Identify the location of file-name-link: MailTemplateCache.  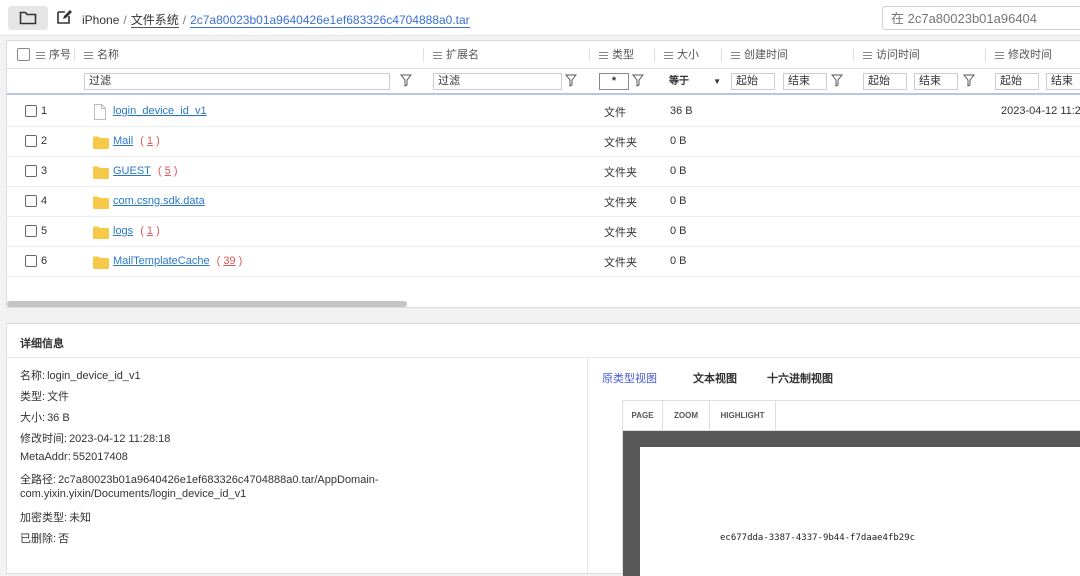
(161, 261).